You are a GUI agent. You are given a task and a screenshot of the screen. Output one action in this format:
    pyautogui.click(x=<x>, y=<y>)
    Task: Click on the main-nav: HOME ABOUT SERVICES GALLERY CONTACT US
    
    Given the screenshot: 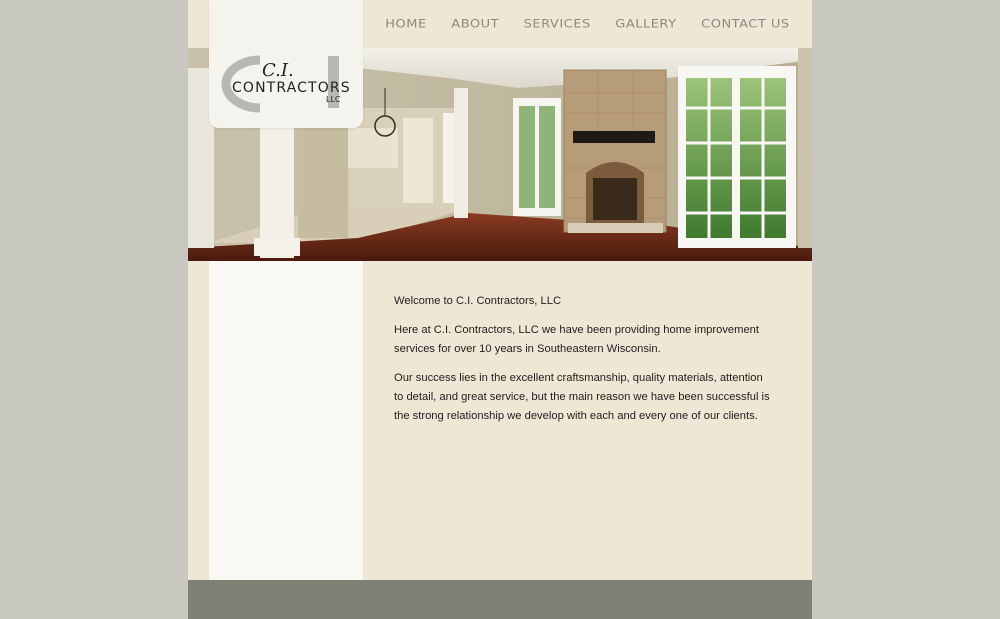 What is the action you would take?
    pyautogui.click(x=587, y=24)
    